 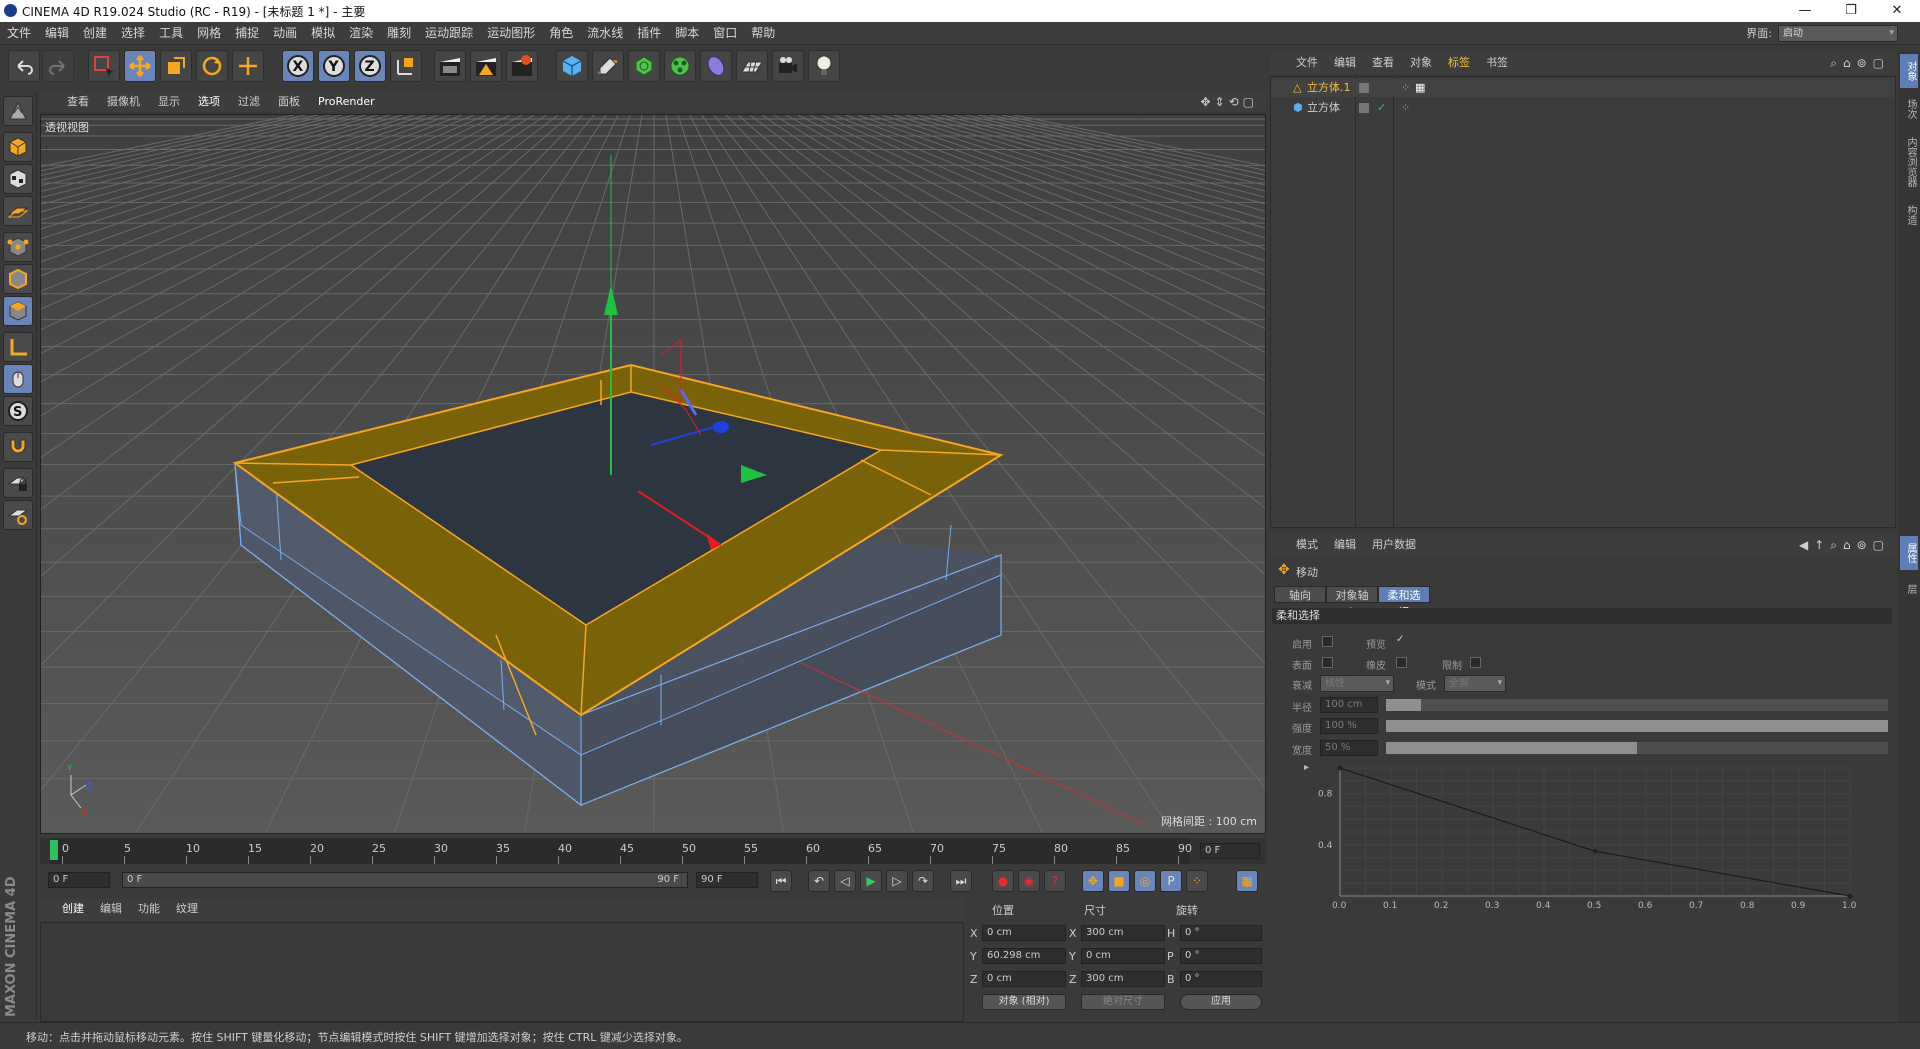 I want to click on material-menu-create: 创建, so click(x=73, y=909).